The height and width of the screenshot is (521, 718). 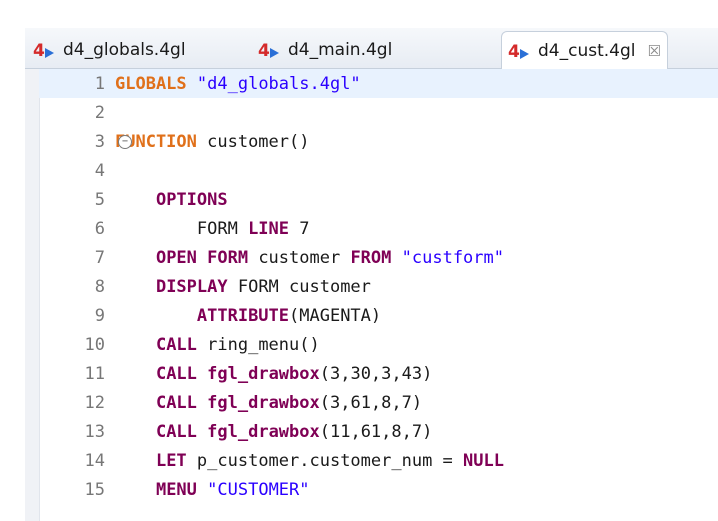 I want to click on code-line: 2, so click(x=378, y=112).